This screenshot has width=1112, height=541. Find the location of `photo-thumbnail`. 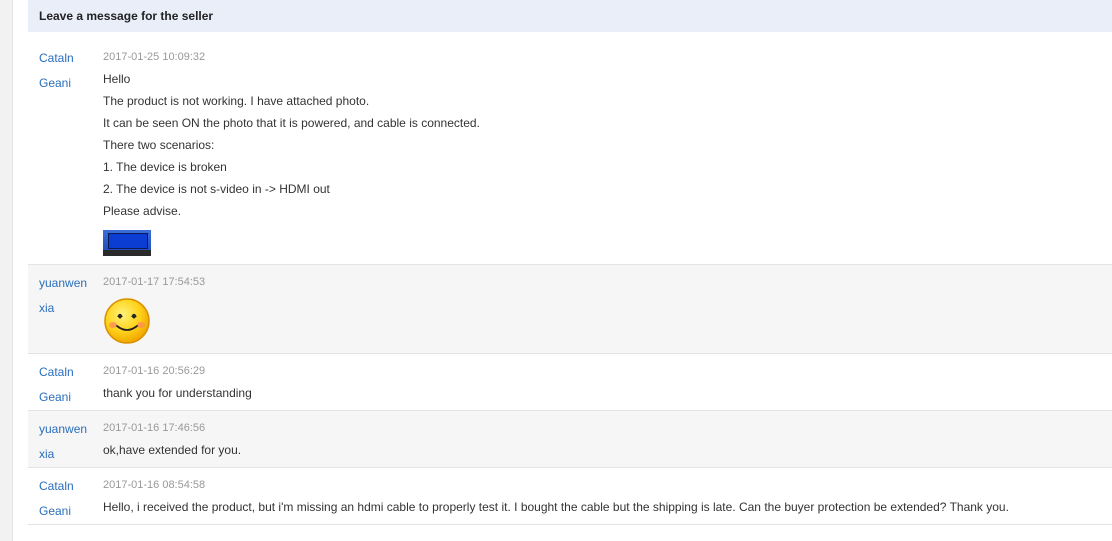

photo-thumbnail is located at coordinates (127, 243).